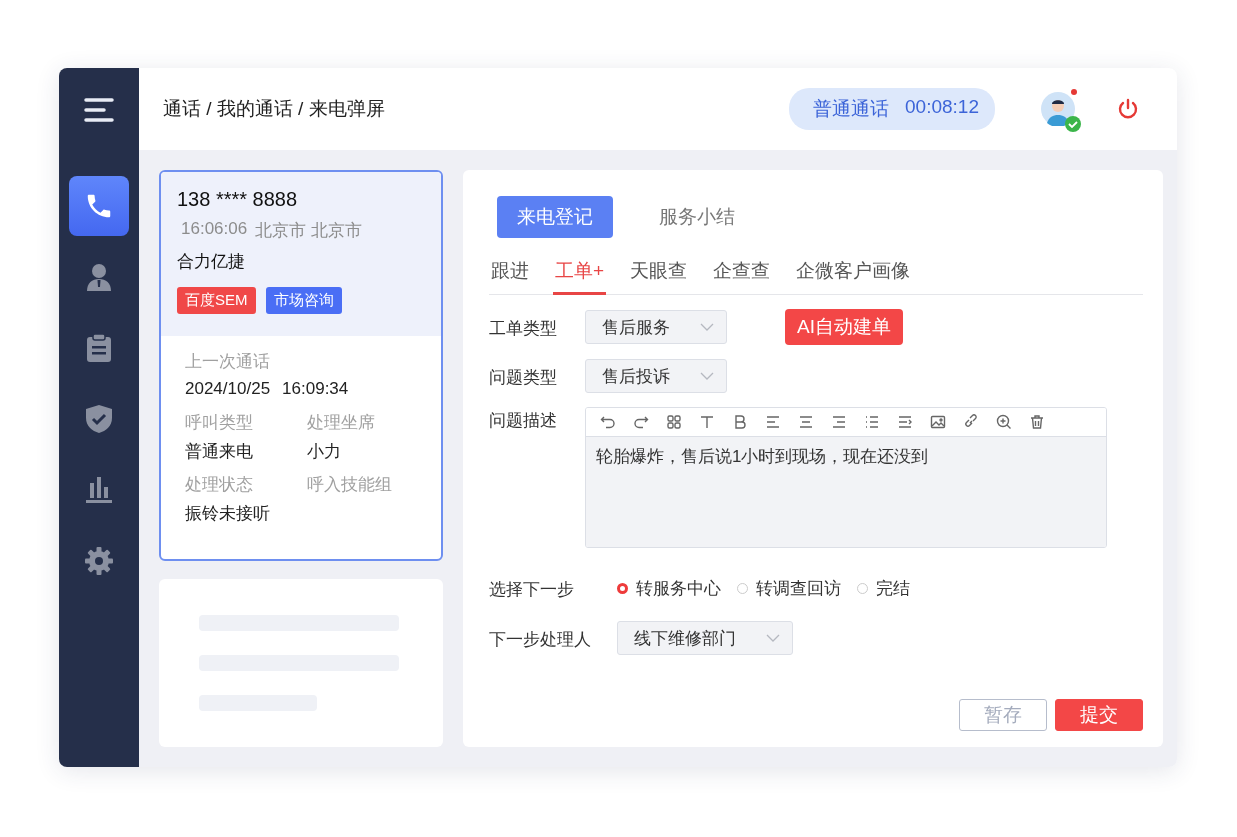 The width and height of the screenshot is (1237, 837). I want to click on radio-option: 完结, so click(883, 588).